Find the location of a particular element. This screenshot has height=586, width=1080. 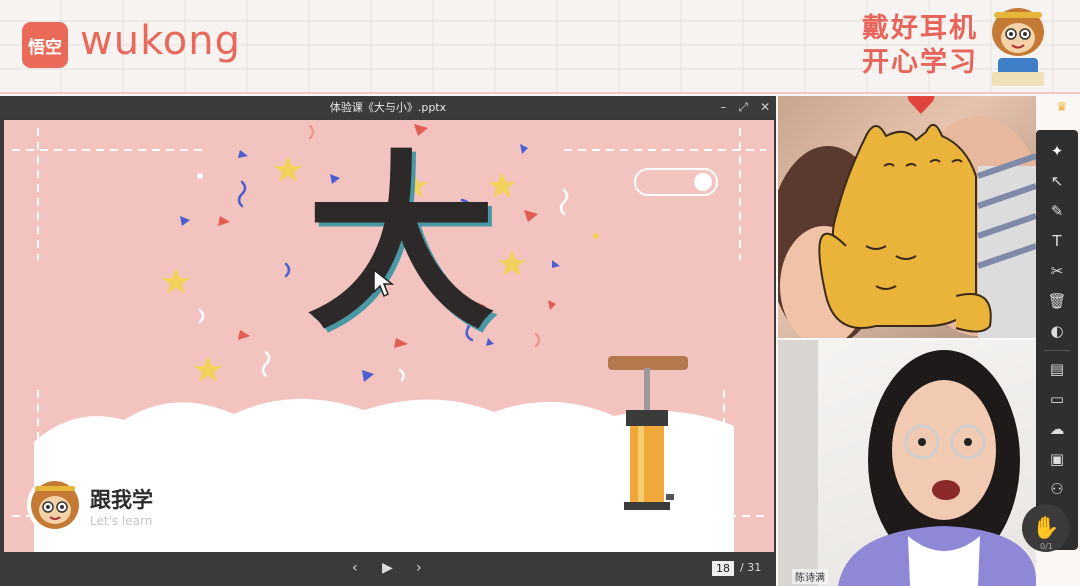

current-page-input: 18 is located at coordinates (723, 568).